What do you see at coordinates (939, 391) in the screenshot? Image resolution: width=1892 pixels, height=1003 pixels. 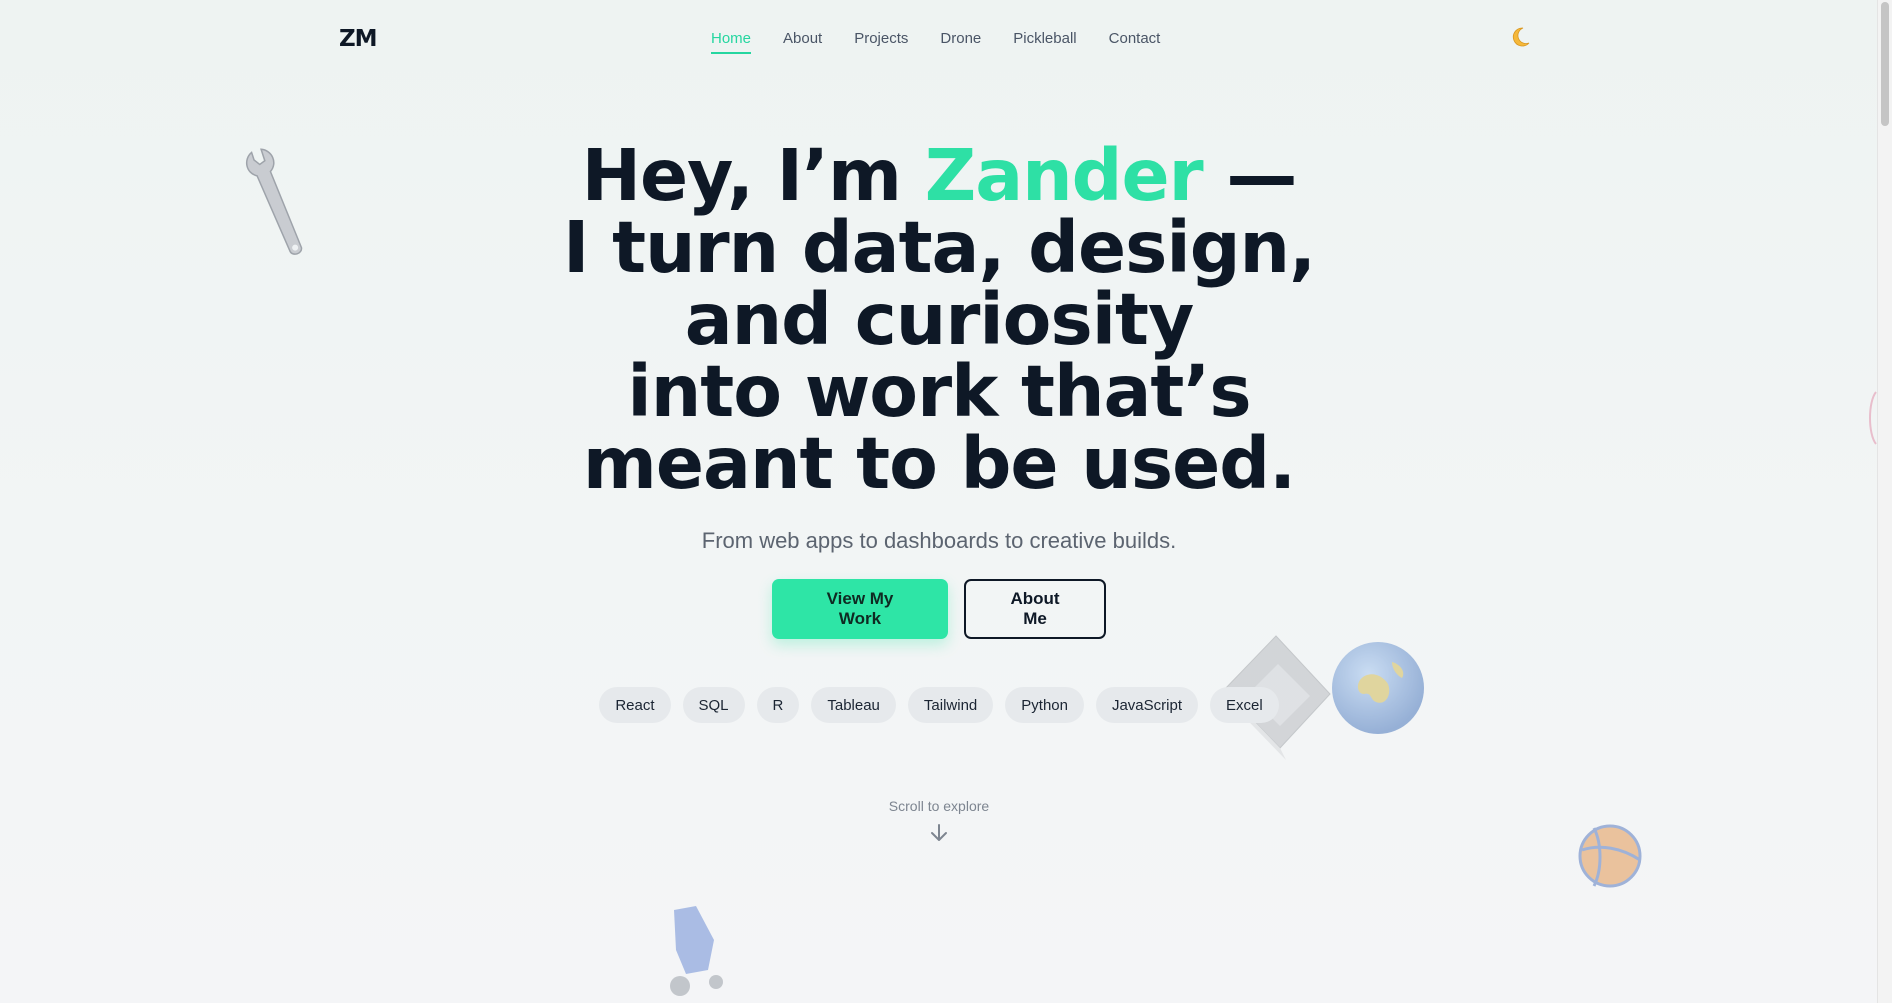 I see `title-line-4: into work that’s` at bounding box center [939, 391].